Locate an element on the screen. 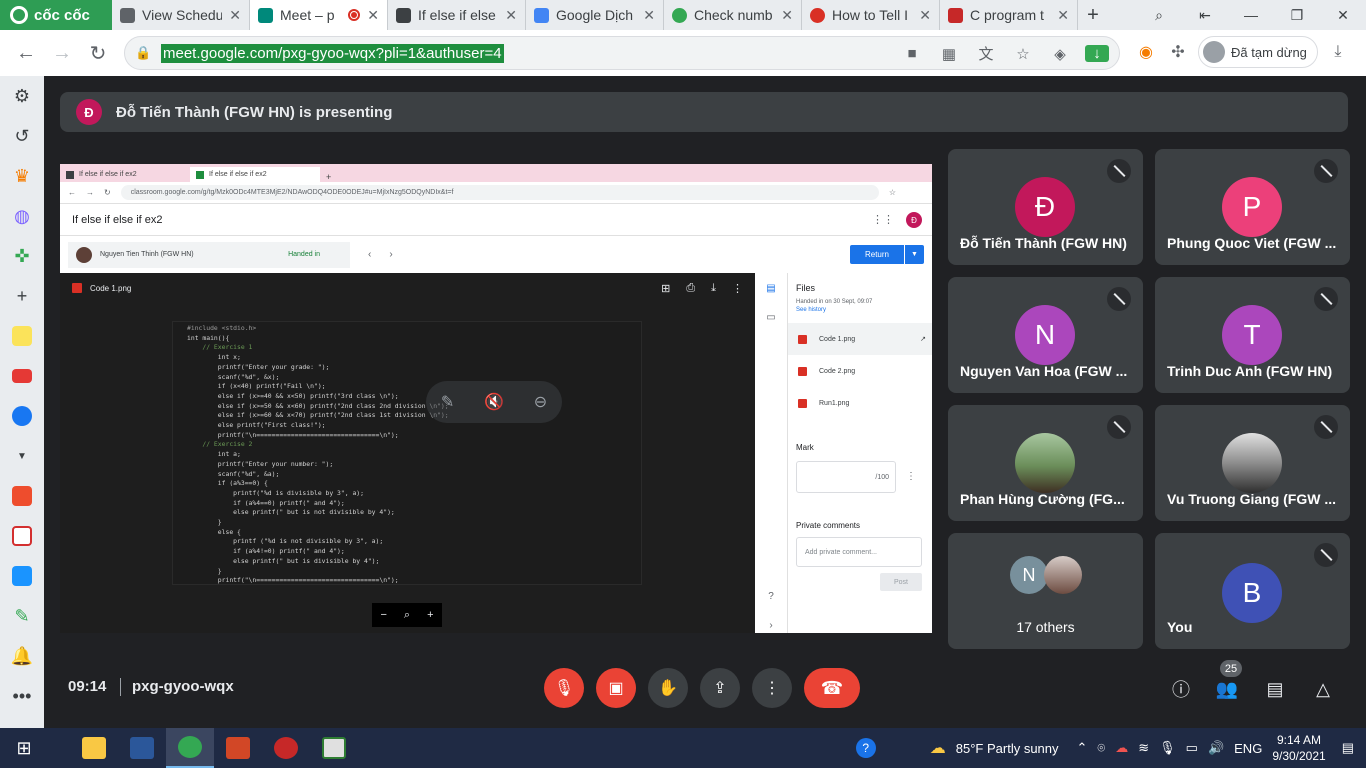 This screenshot has width=1366, height=768. activities-button: △ is located at coordinates (1323, 689).